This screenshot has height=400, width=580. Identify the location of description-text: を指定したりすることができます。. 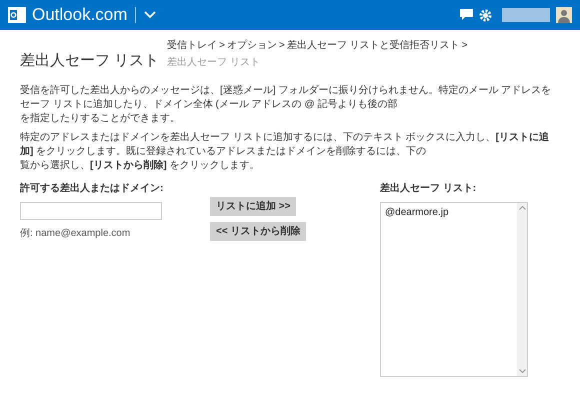
(100, 119).